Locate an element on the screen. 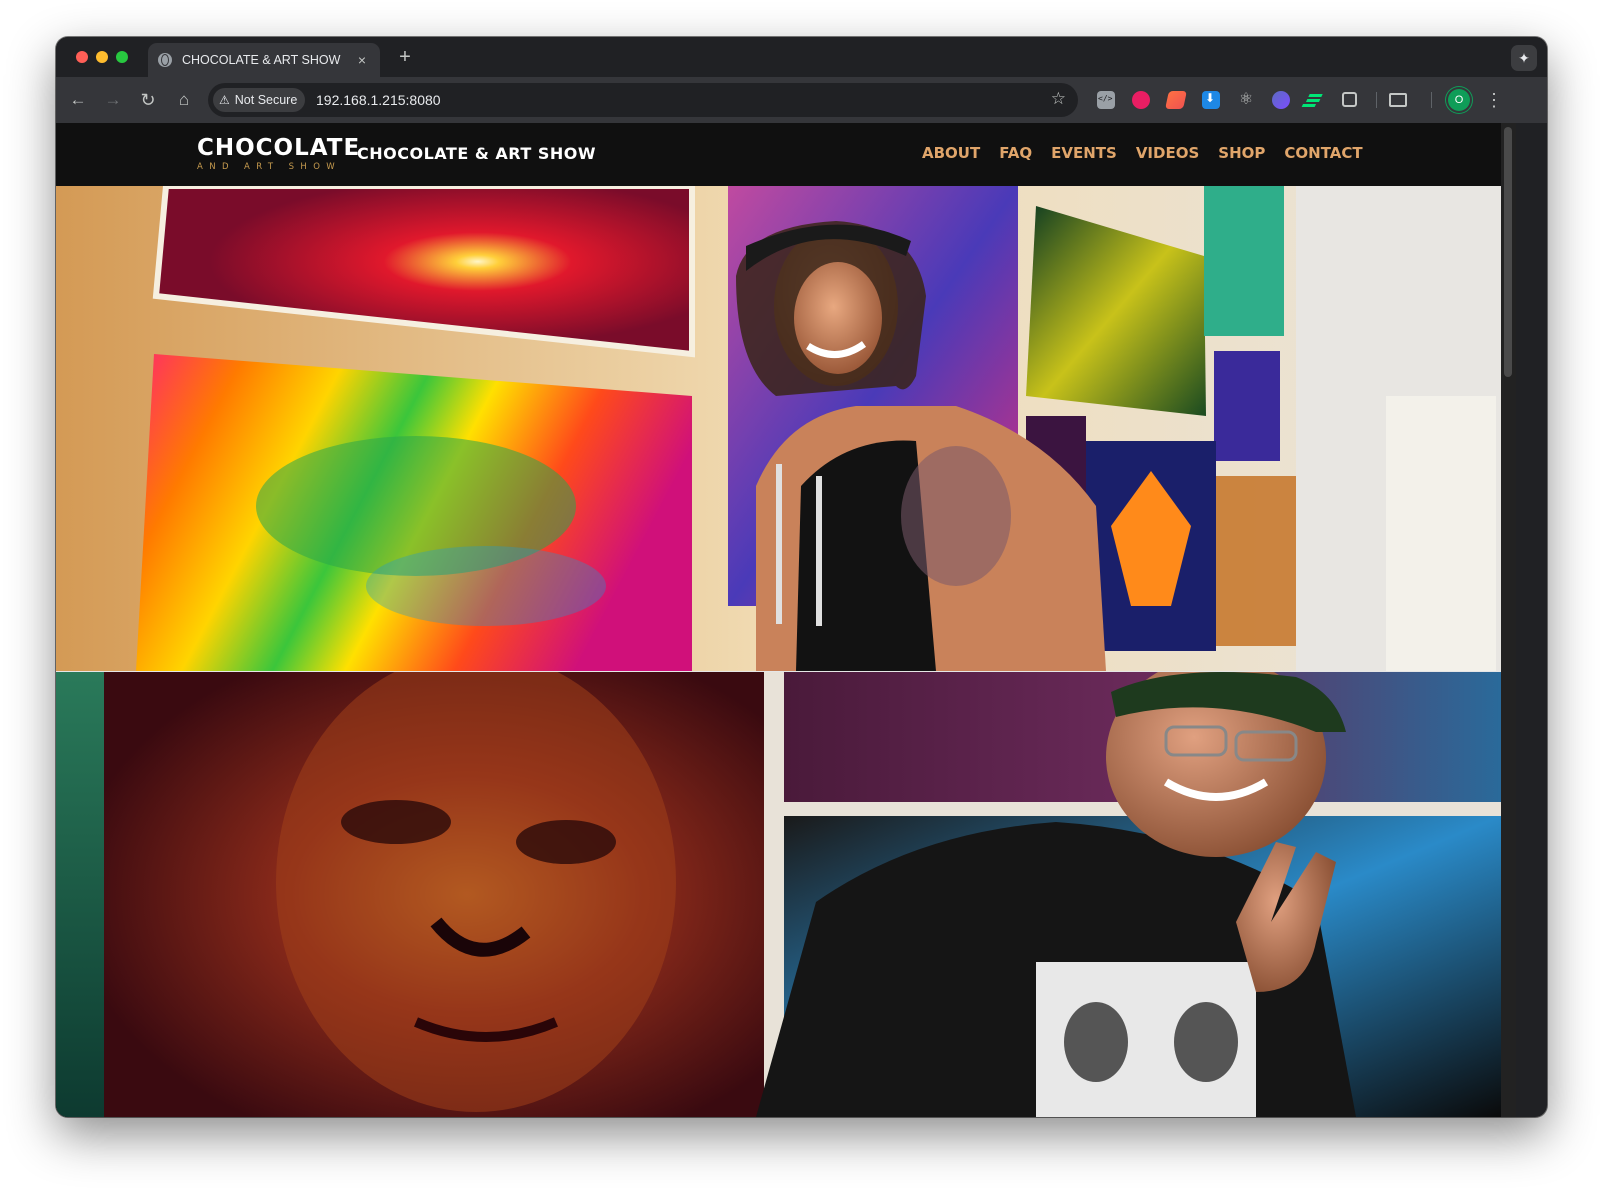 This screenshot has height=1190, width=1603. back-button: ← is located at coordinates (78, 100).